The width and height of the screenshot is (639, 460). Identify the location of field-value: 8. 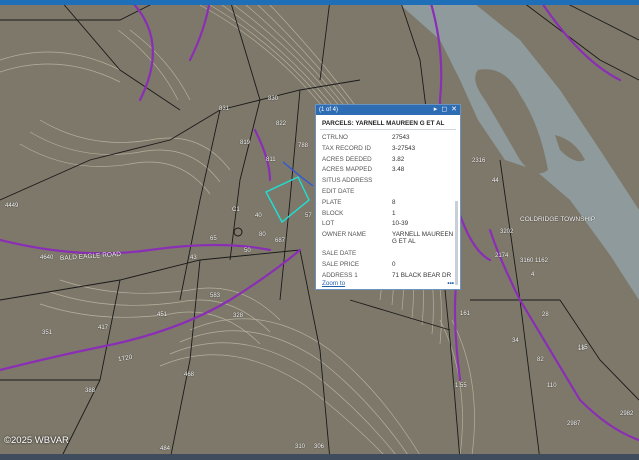
(394, 202).